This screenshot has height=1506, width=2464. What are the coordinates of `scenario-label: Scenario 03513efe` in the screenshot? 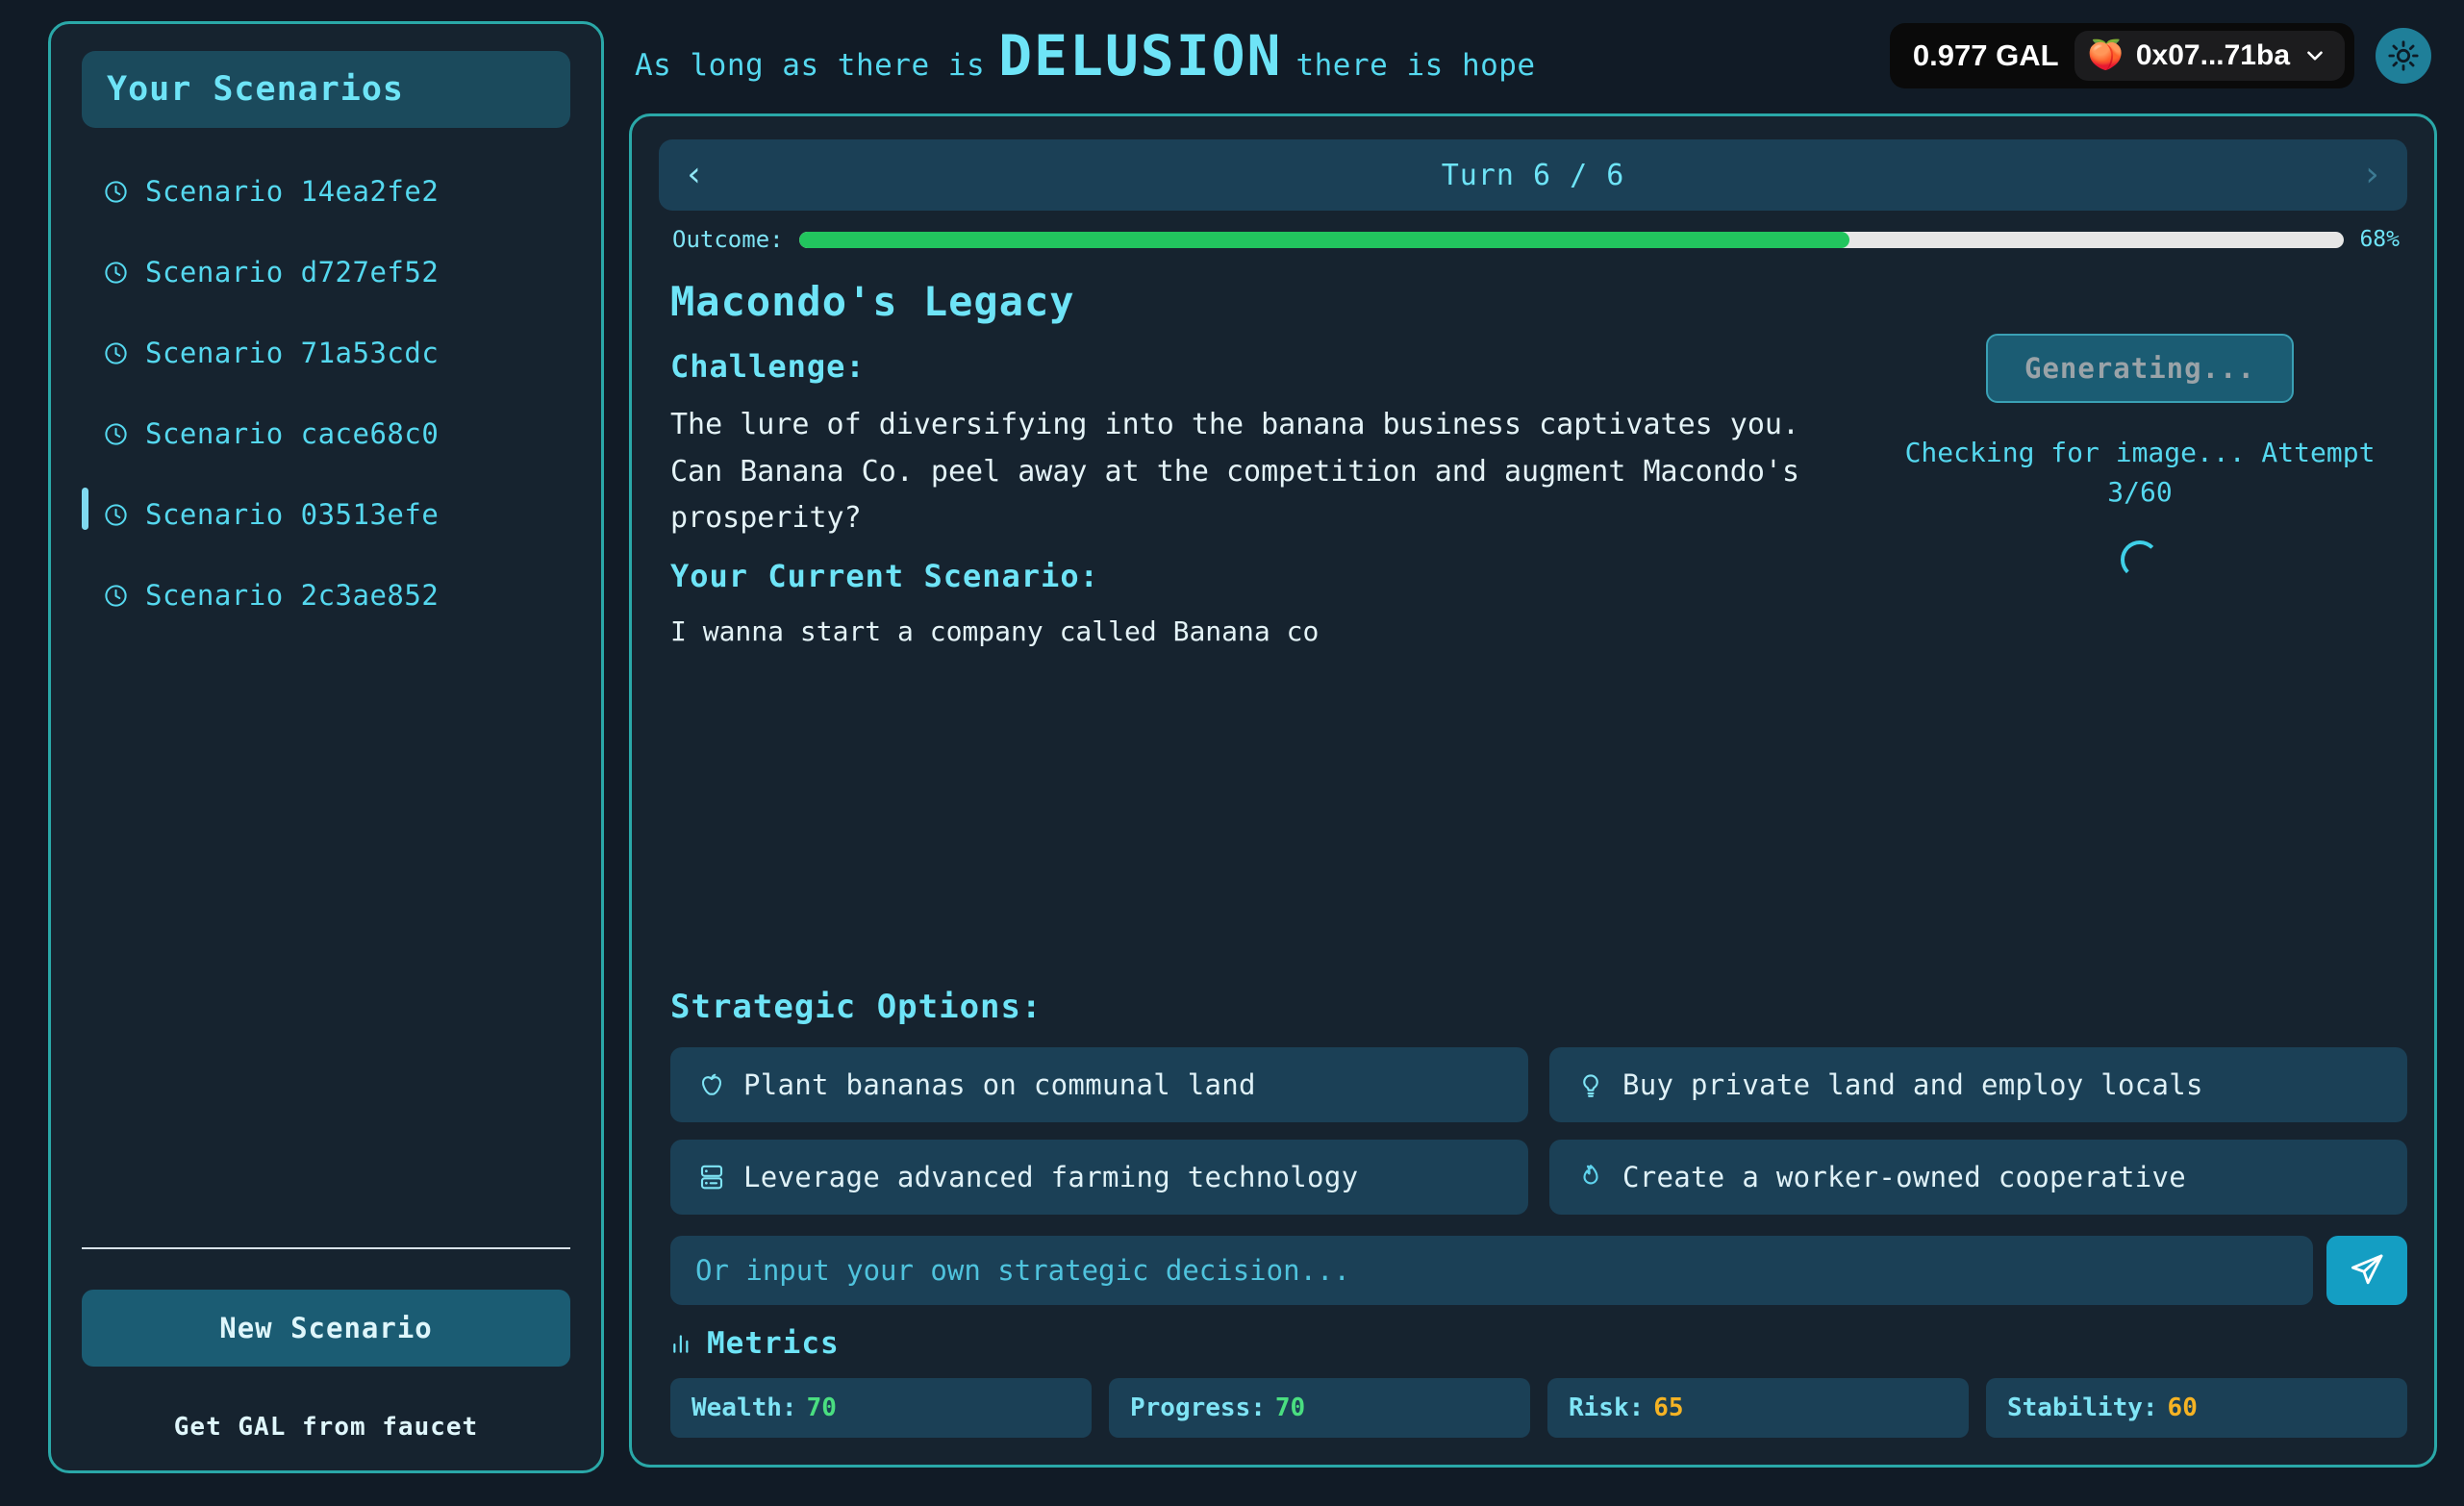 It's located at (292, 514).